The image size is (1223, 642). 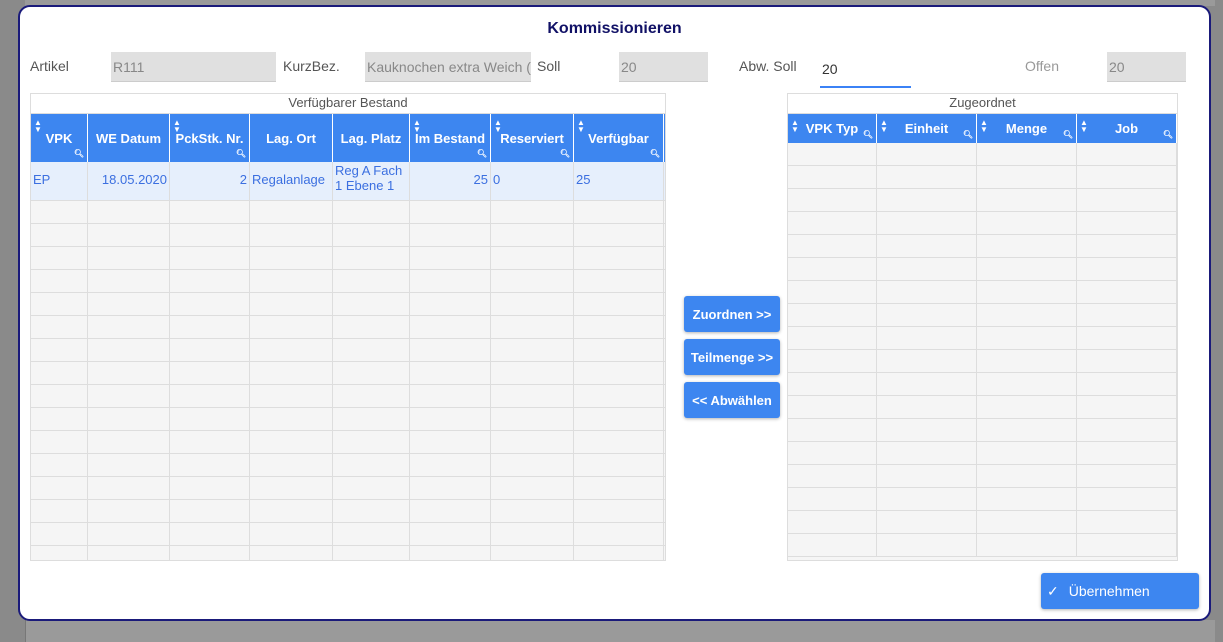 What do you see at coordinates (732, 314) in the screenshot?
I see `assign-button: Zuordnen >>` at bounding box center [732, 314].